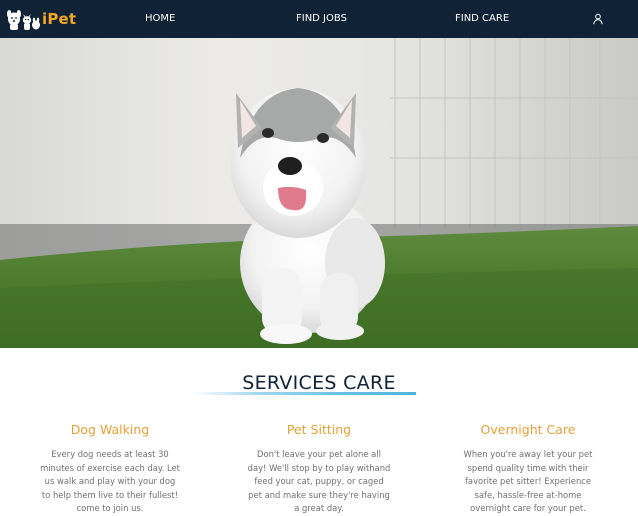  What do you see at coordinates (319, 383) in the screenshot?
I see `services-title: SERVICES CARE` at bounding box center [319, 383].